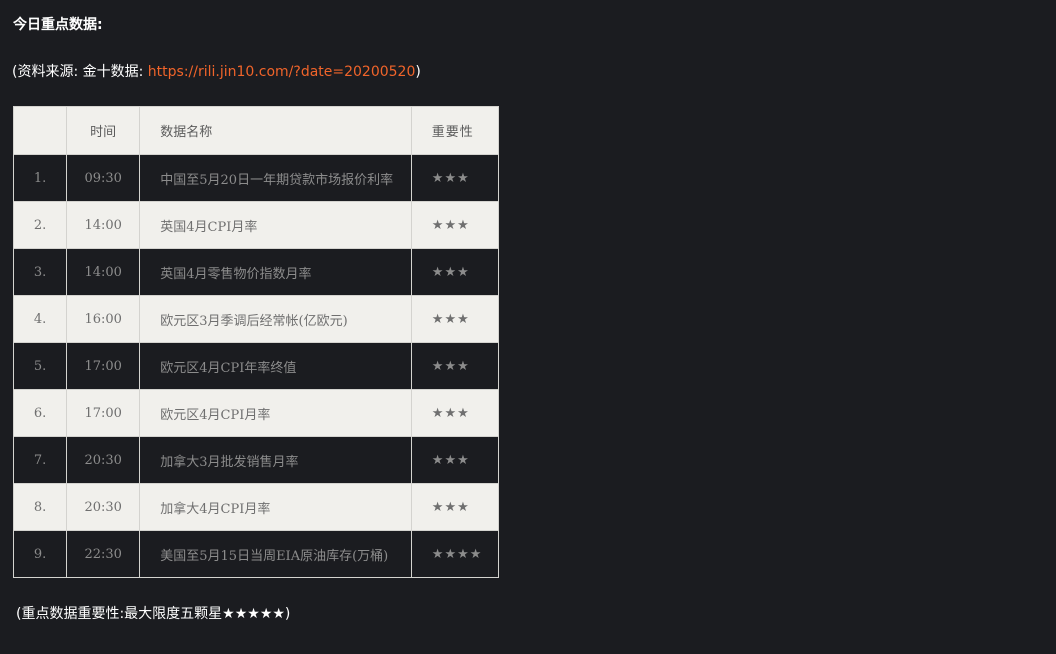  What do you see at coordinates (418, 72) in the screenshot?
I see `source-suffix: )` at bounding box center [418, 72].